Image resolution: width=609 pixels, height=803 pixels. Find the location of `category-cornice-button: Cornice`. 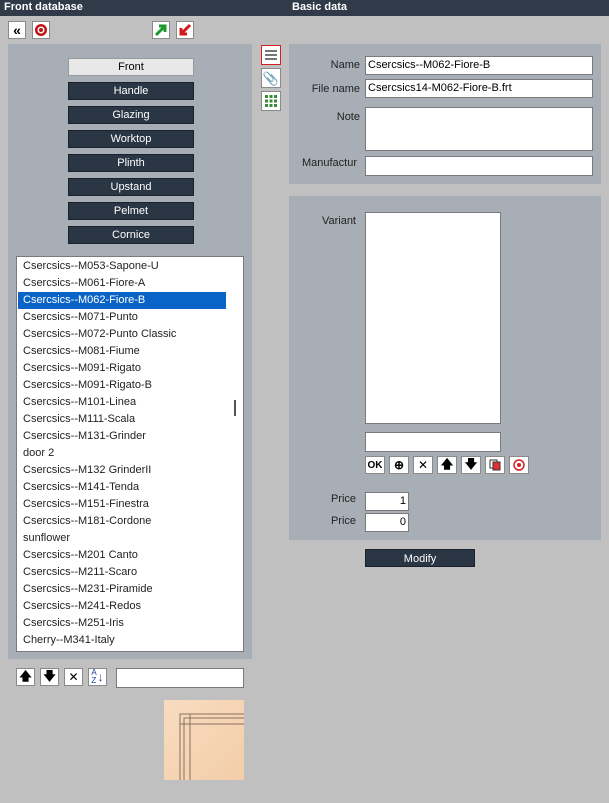

category-cornice-button: Cornice is located at coordinates (131, 235).